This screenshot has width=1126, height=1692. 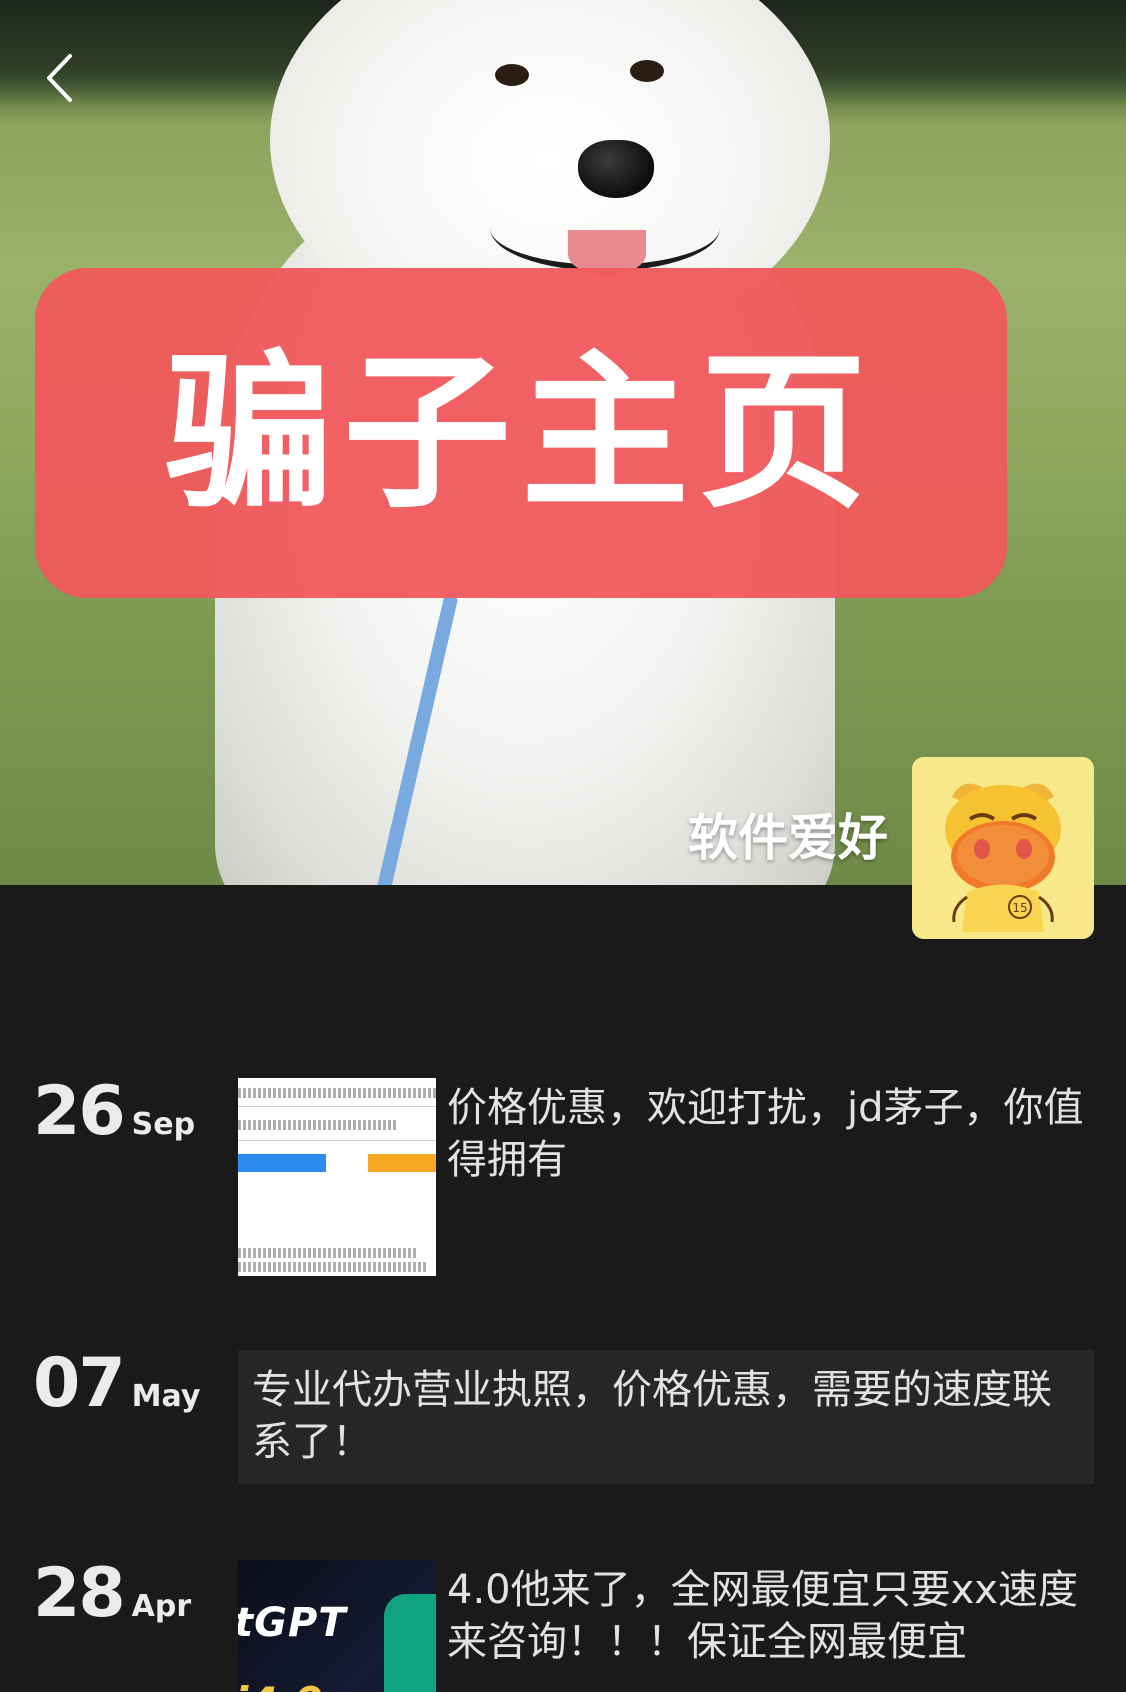 I want to click on image-title: tGPT, so click(x=292, y=1623).